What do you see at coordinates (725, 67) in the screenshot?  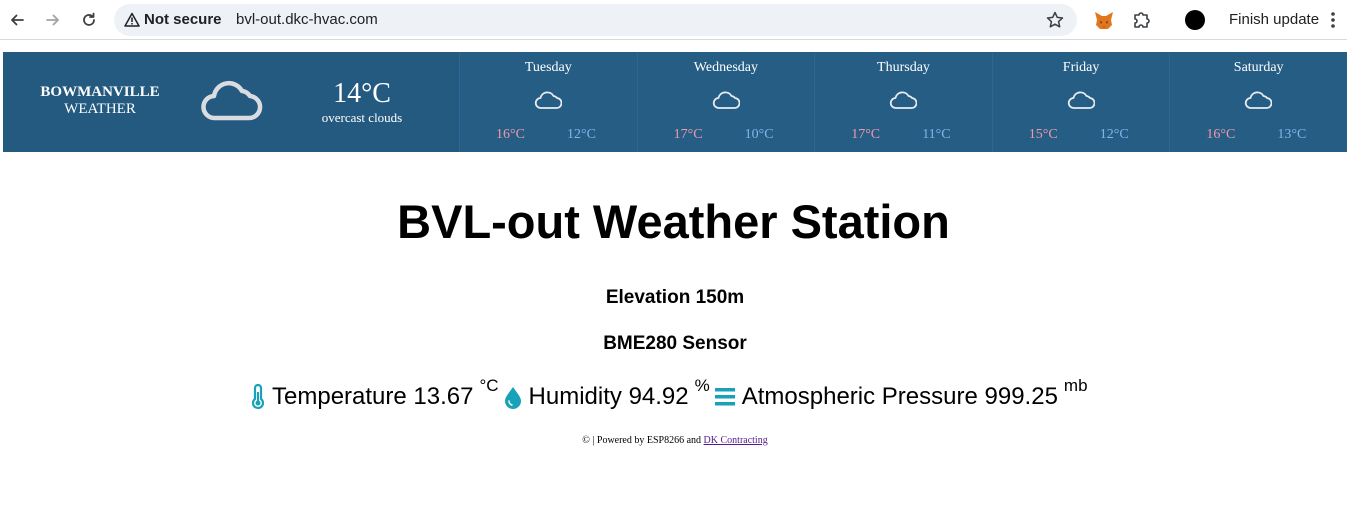 I see `forecast-day-name: Wednesday` at bounding box center [725, 67].